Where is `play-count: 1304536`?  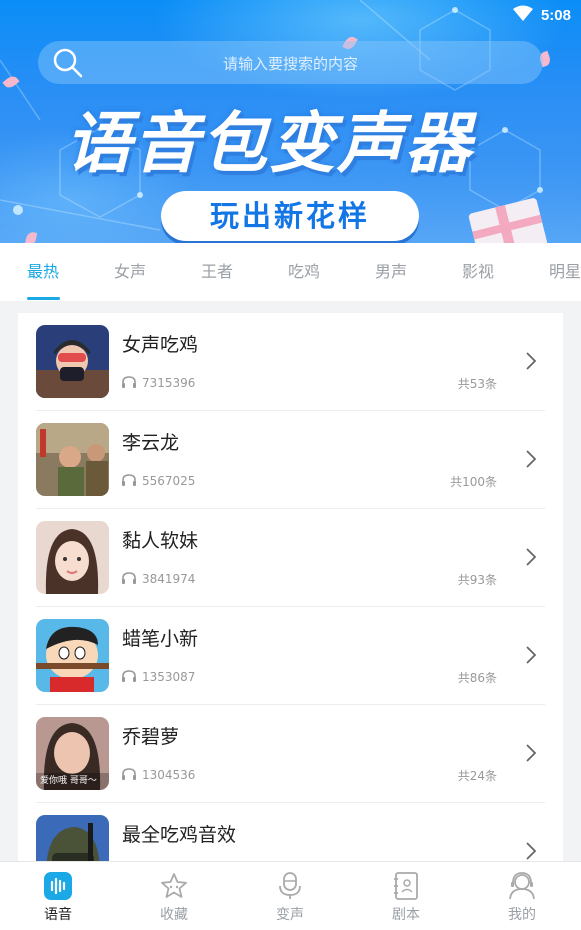 play-count: 1304536 is located at coordinates (158, 775).